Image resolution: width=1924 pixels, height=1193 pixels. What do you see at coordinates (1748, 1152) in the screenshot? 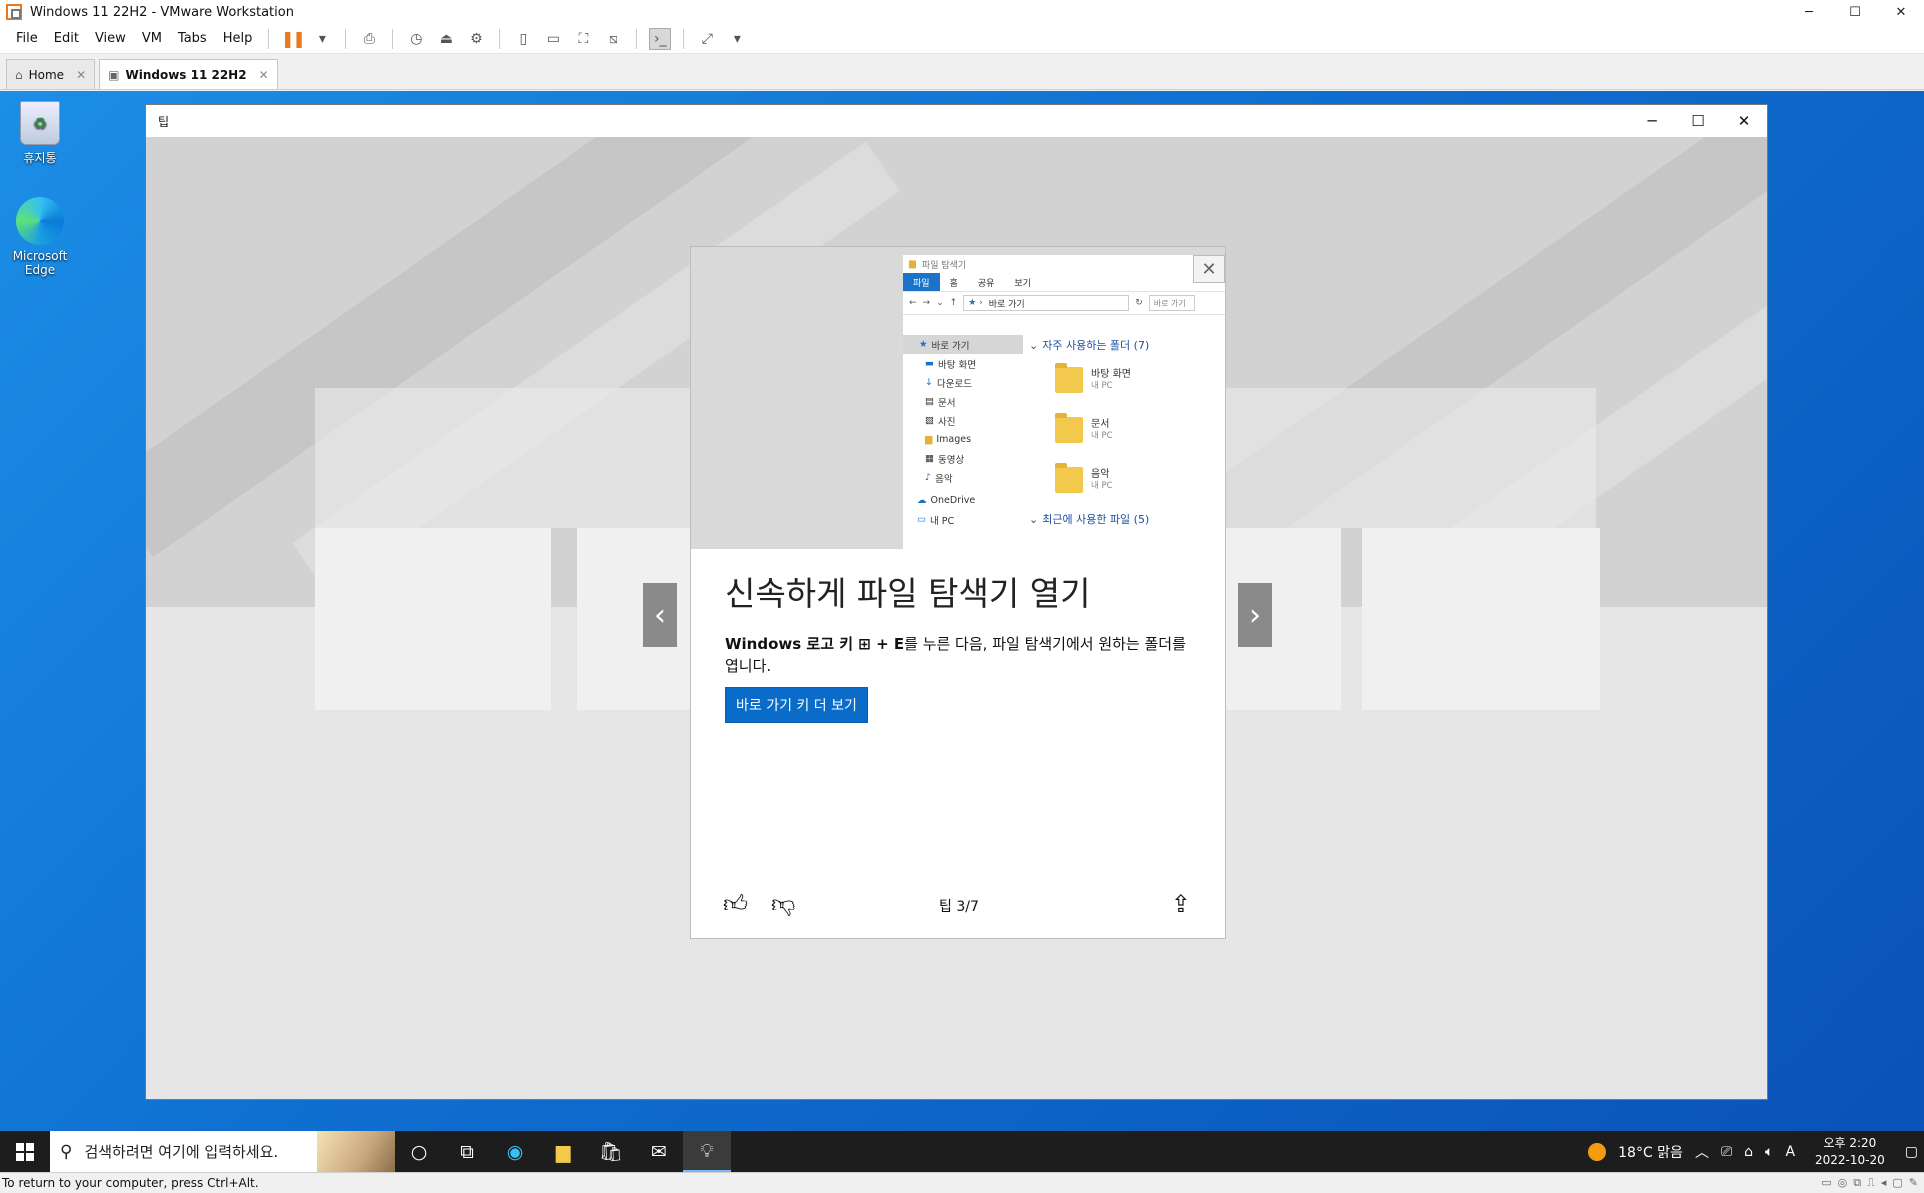
I see `network-icon: ⌂` at bounding box center [1748, 1152].